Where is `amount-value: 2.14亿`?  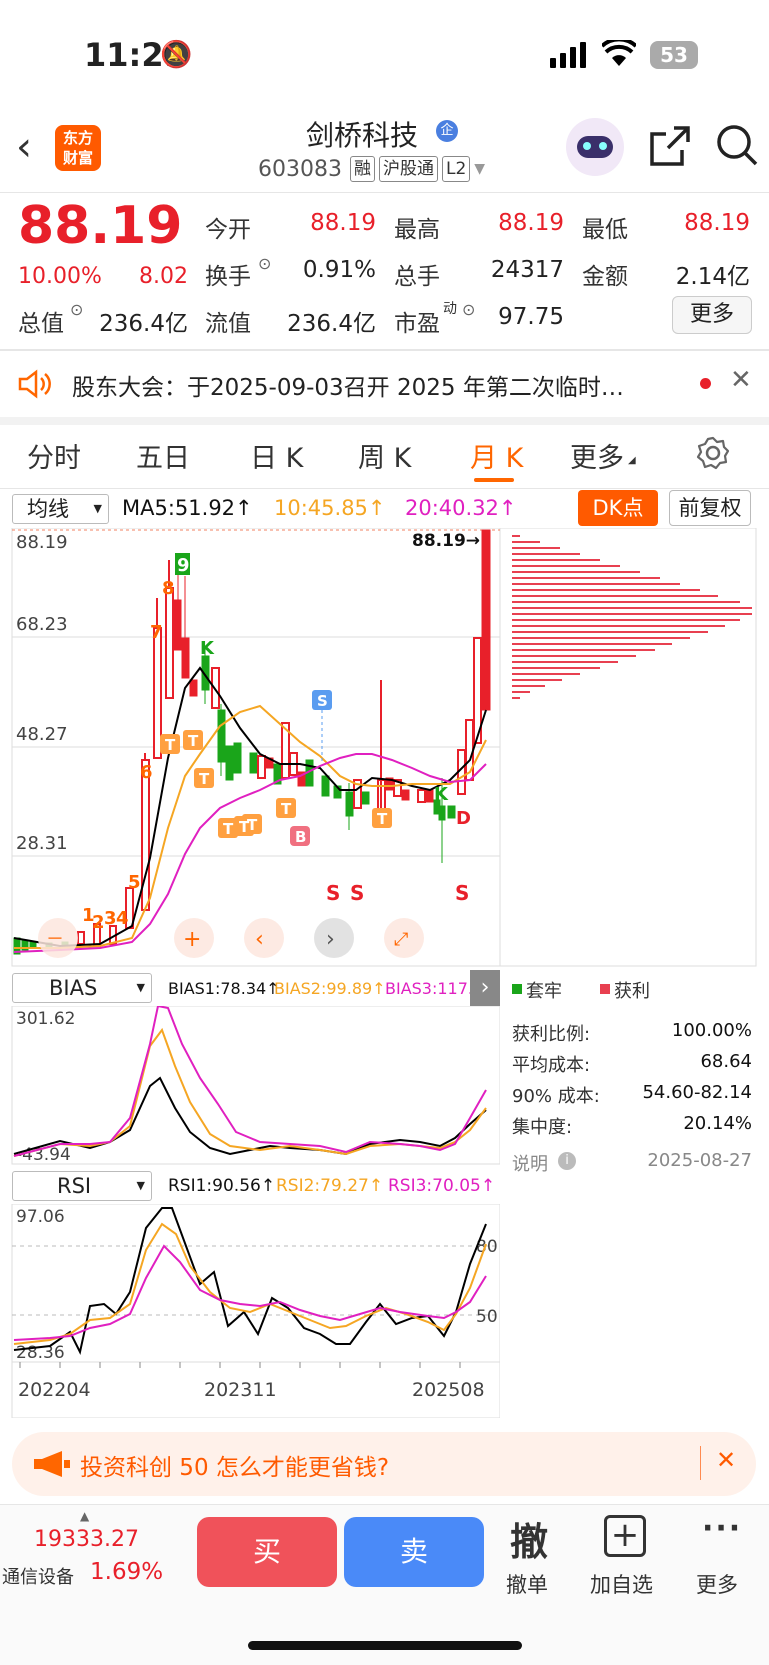
amount-value: 2.14亿 is located at coordinates (712, 277).